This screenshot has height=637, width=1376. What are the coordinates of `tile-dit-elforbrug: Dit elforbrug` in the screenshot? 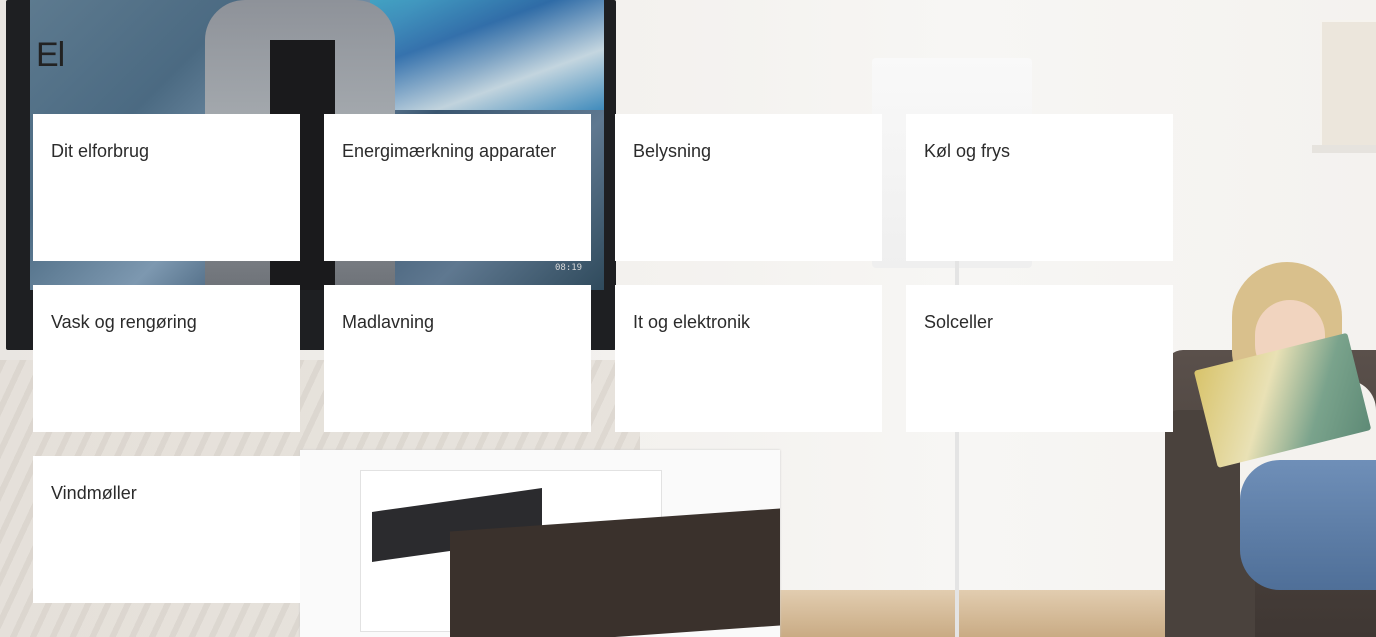 It's located at (166, 187).